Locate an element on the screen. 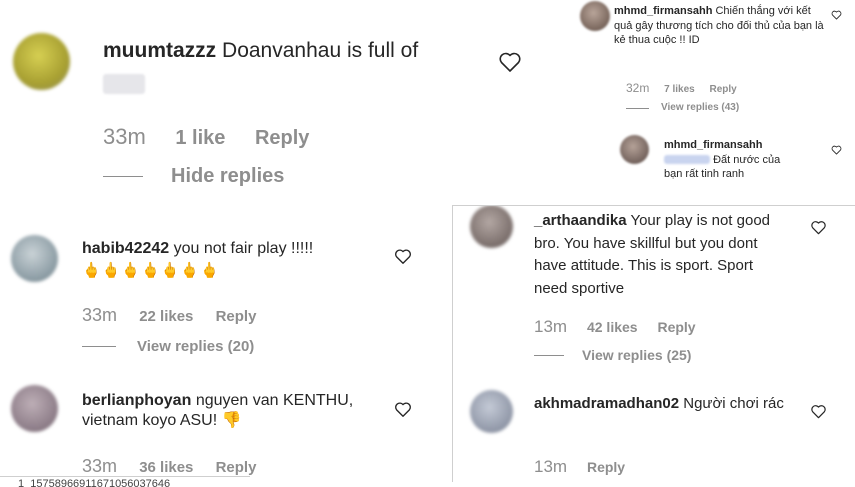  comment-body: you not fair play !!!!! is located at coordinates (243, 248).